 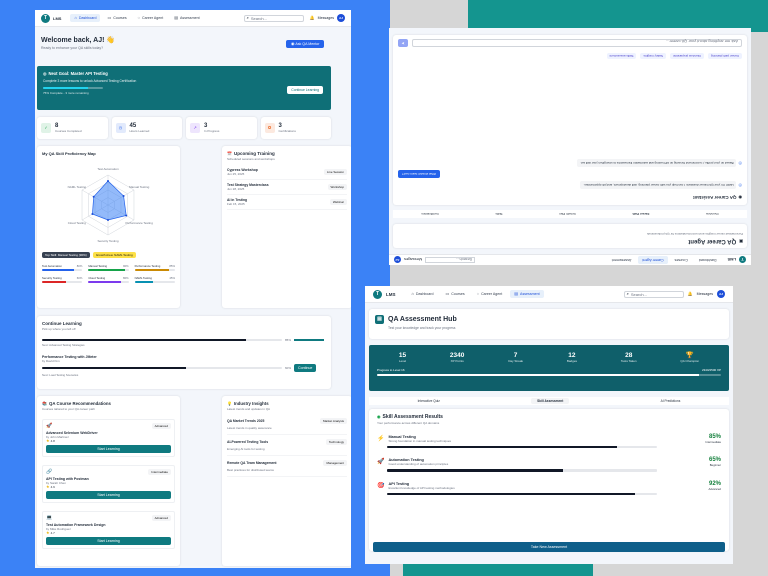 What do you see at coordinates (712, 214) in the screenshot?
I see `career-tab: Overview` at bounding box center [712, 214].